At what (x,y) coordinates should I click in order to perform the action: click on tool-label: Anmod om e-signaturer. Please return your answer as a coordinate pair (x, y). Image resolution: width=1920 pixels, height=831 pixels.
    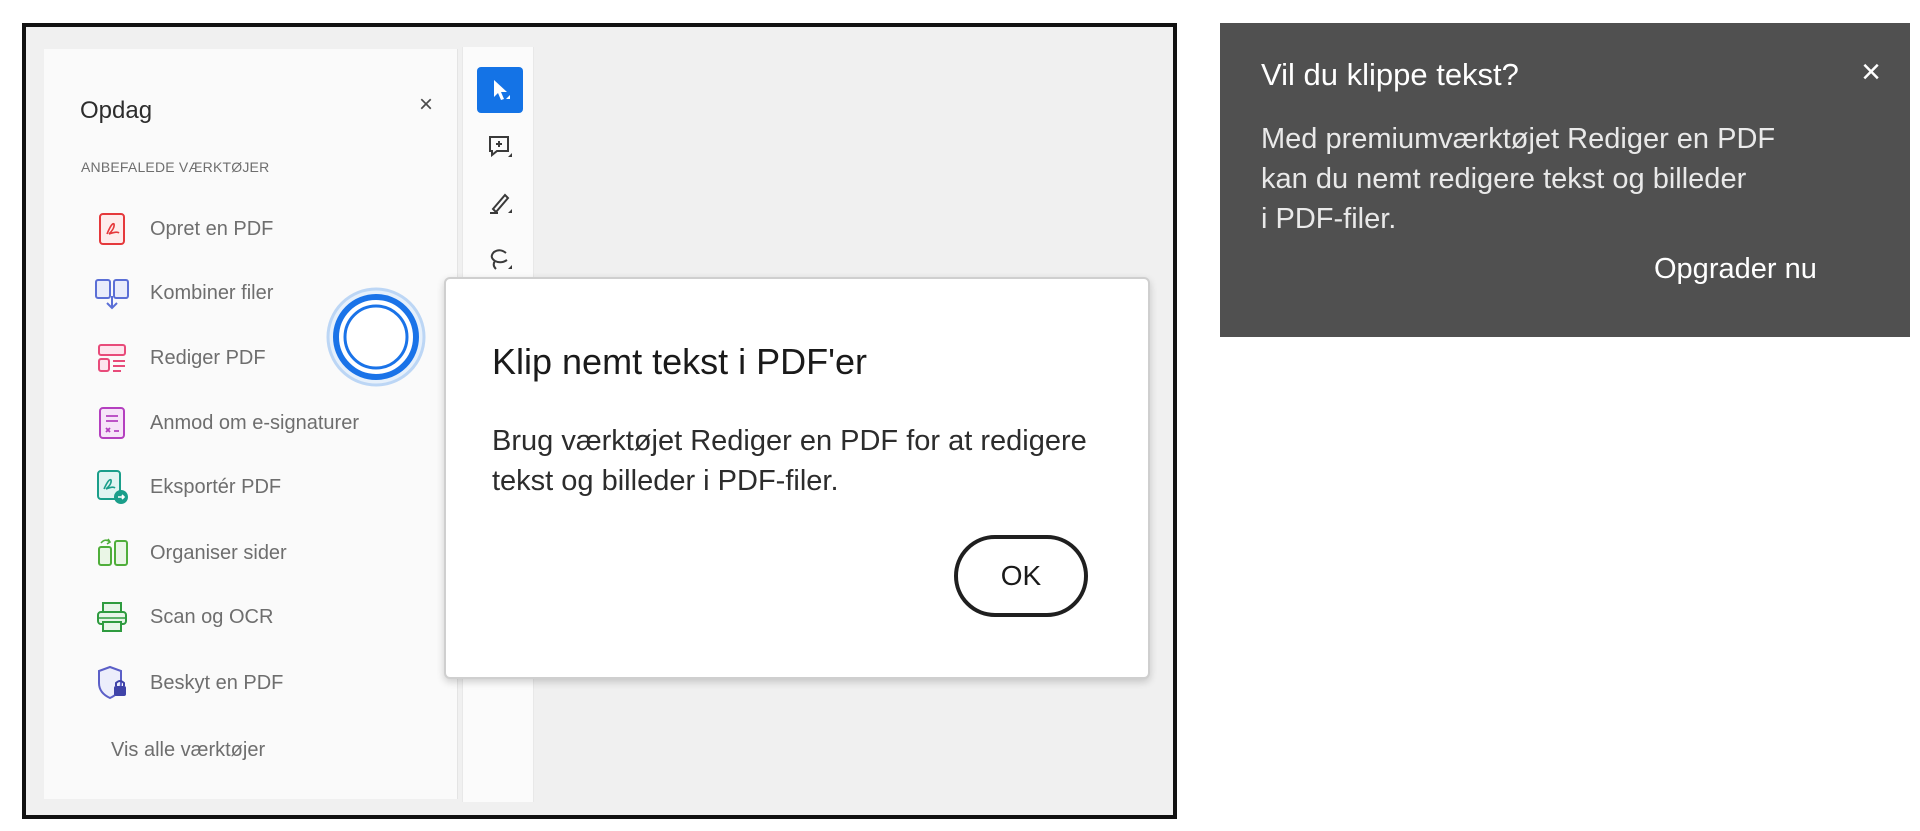
    Looking at the image, I should click on (254, 422).